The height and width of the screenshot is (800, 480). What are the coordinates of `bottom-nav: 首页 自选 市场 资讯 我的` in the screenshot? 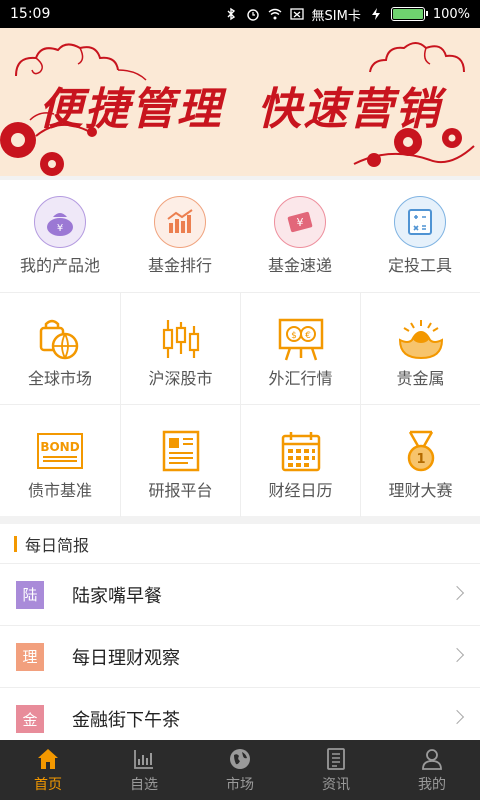 It's located at (240, 770).